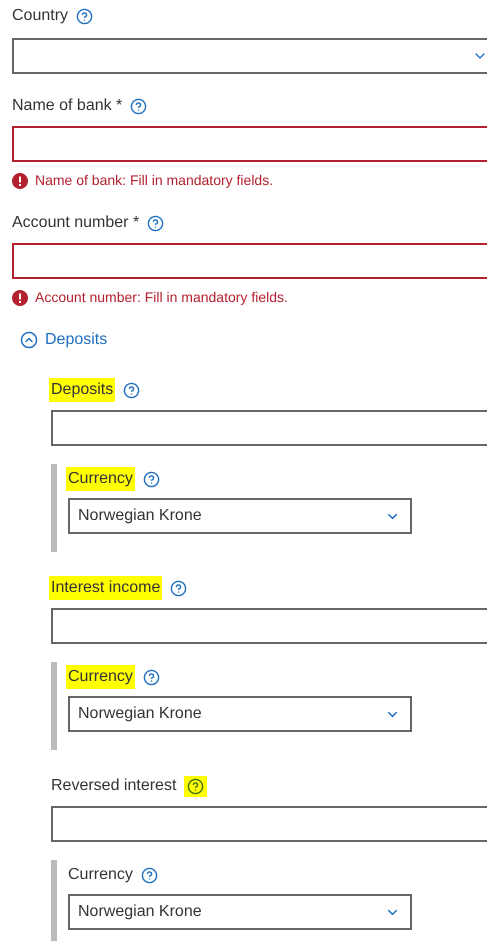 The height and width of the screenshot is (941, 487). What do you see at coordinates (105, 588) in the screenshot?
I see `field-label: Interest income` at bounding box center [105, 588].